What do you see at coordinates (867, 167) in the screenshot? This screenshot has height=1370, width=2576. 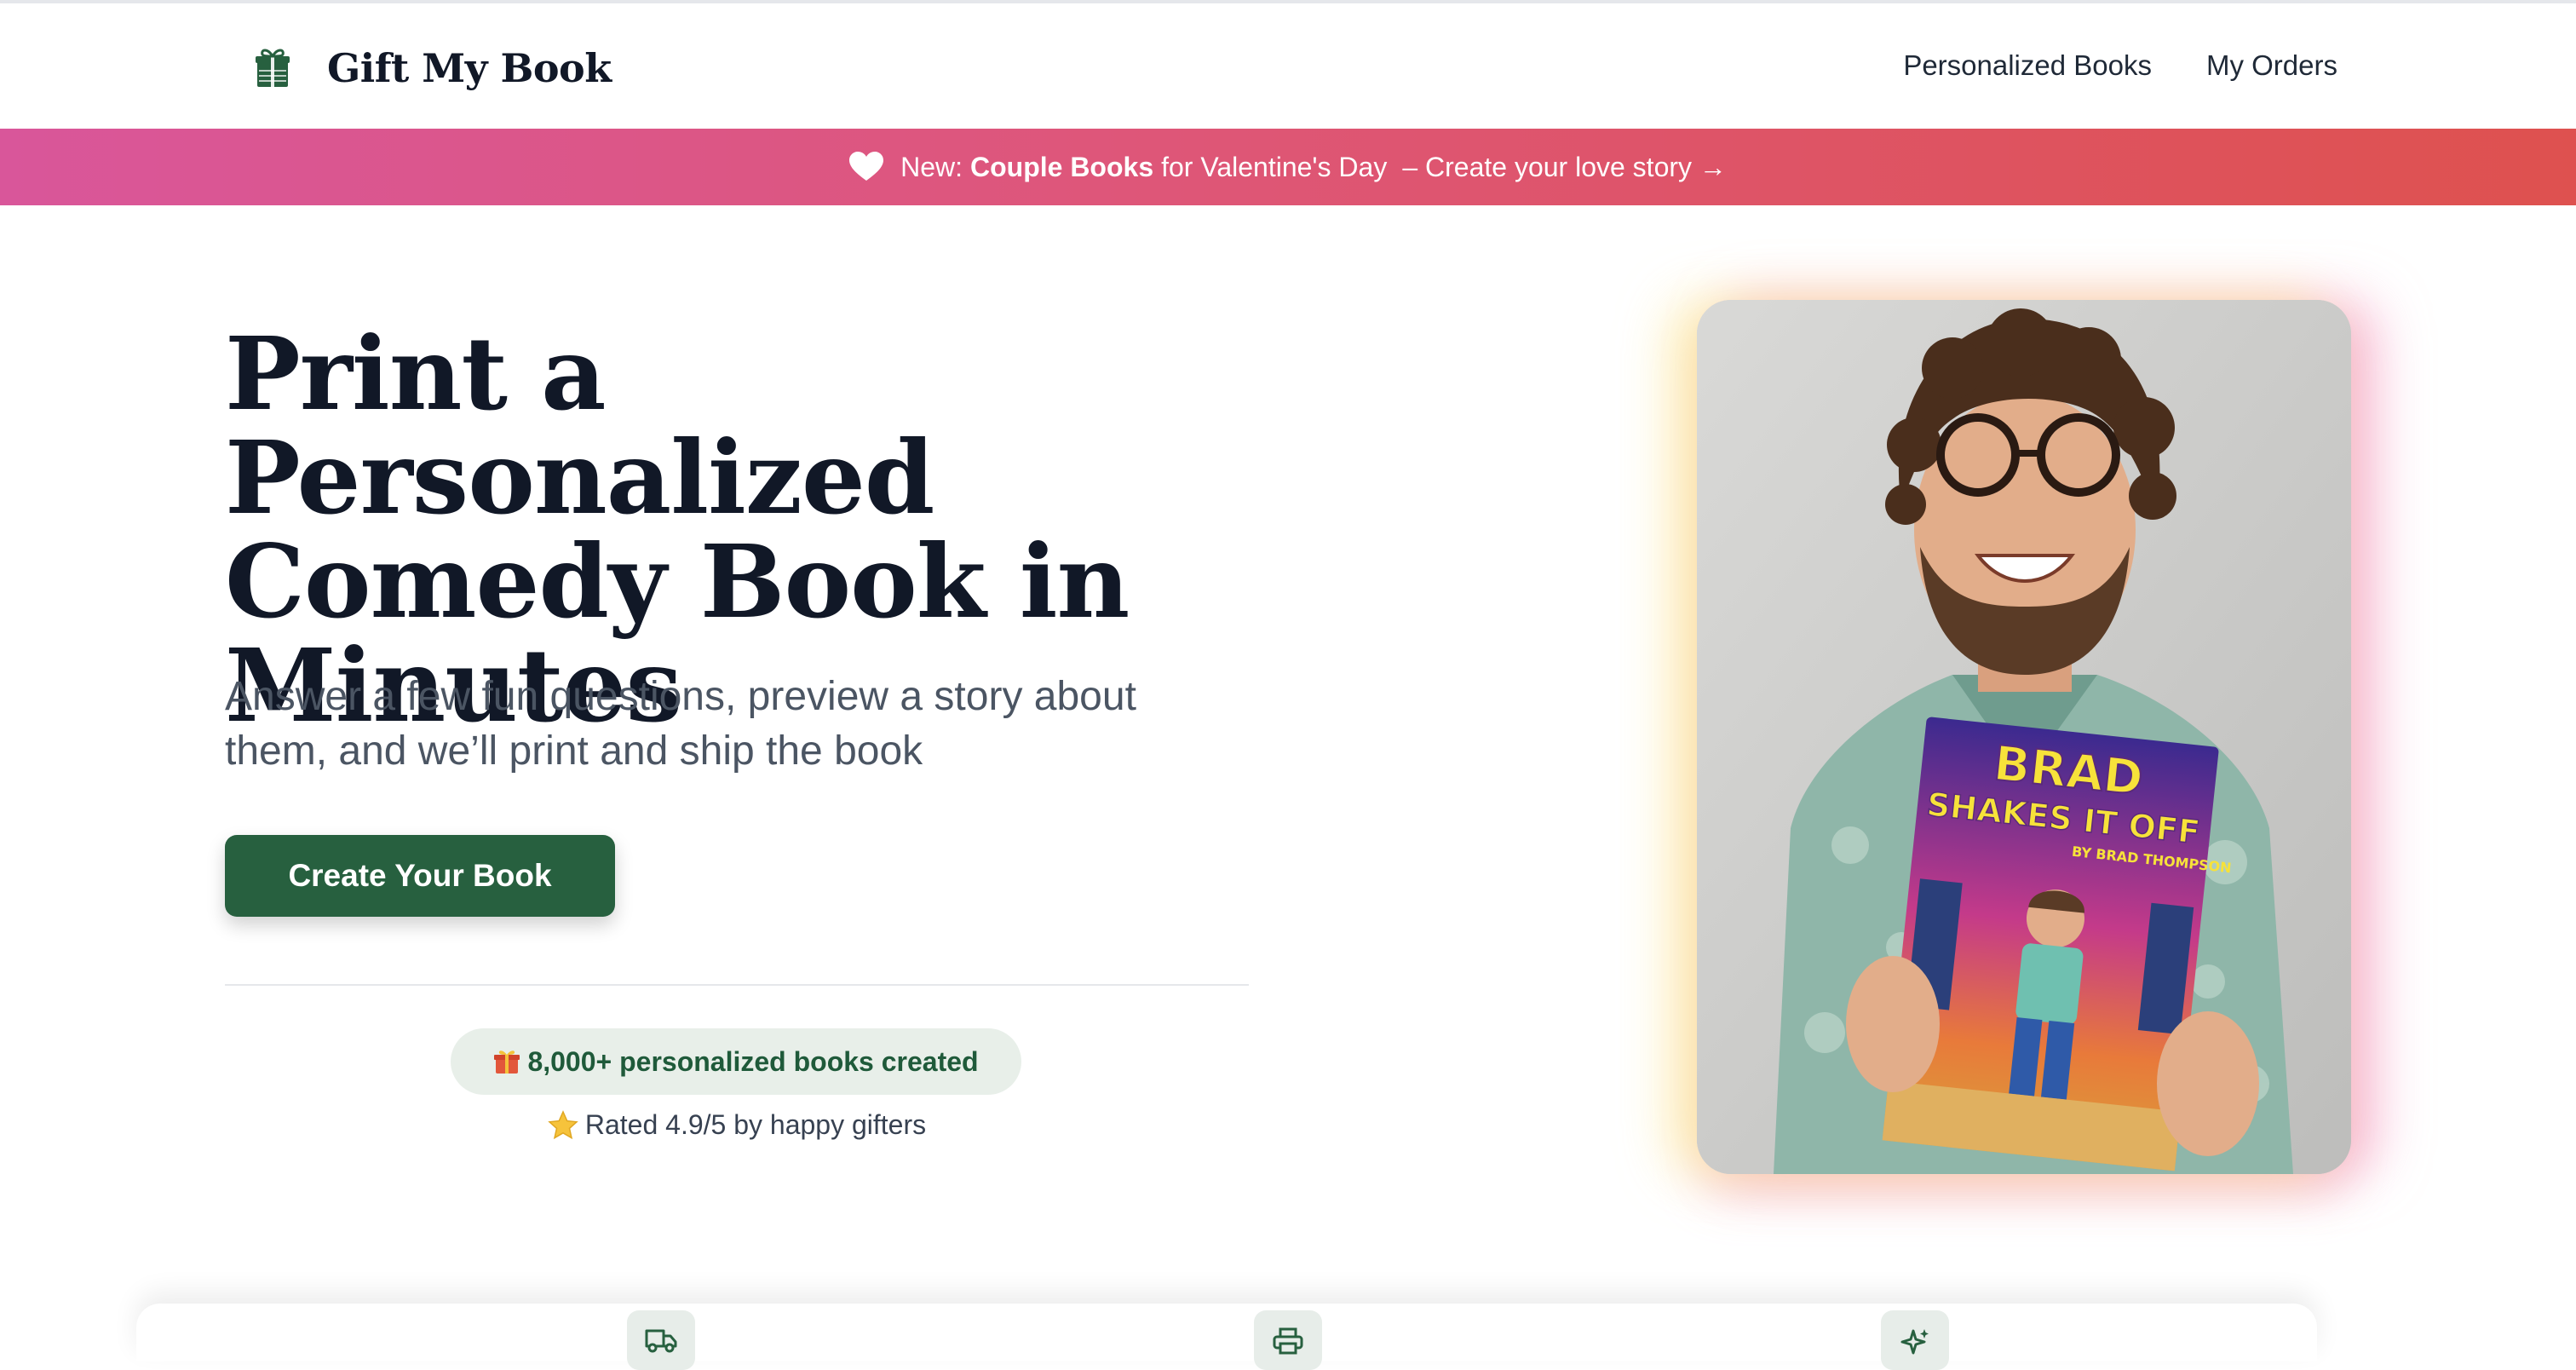 I see `heart-icon` at bounding box center [867, 167].